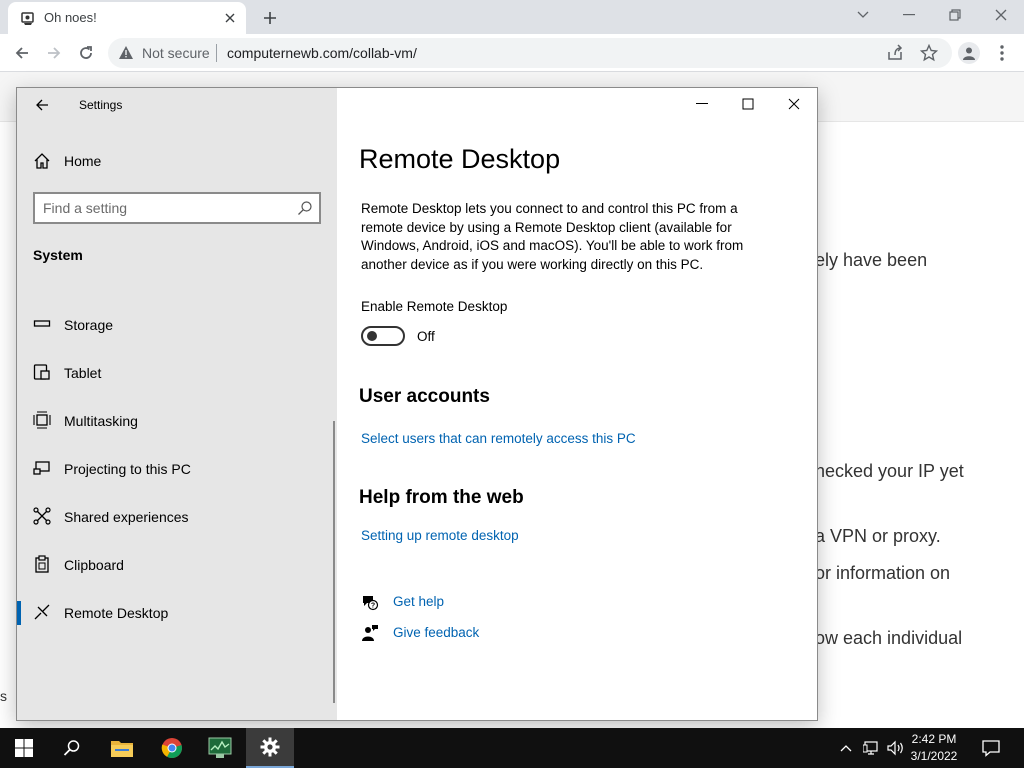 The width and height of the screenshot is (1024, 768). Describe the element at coordinates (70, 17) in the screenshot. I see `tab-title: Oh noes!` at that location.